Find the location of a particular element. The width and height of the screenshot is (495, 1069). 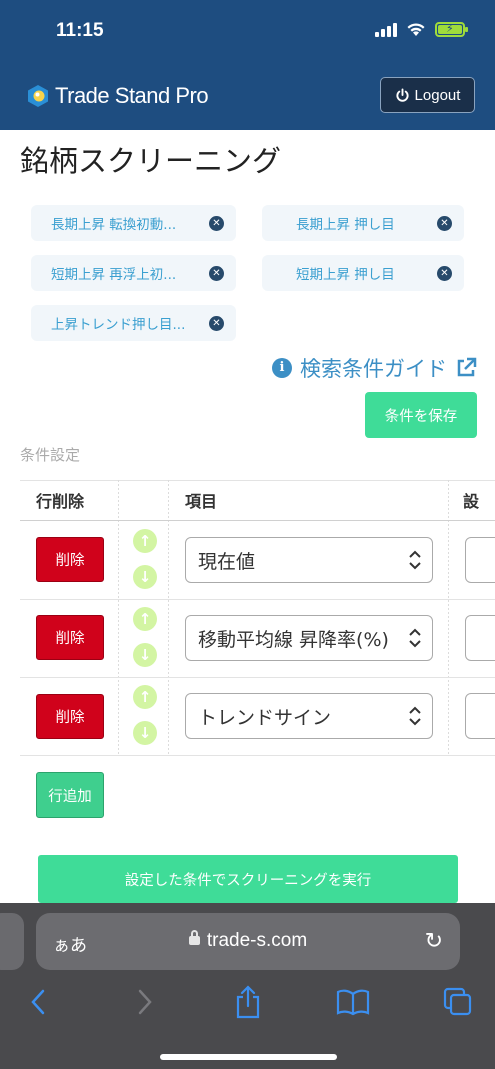

wifi-icon is located at coordinates (416, 29).